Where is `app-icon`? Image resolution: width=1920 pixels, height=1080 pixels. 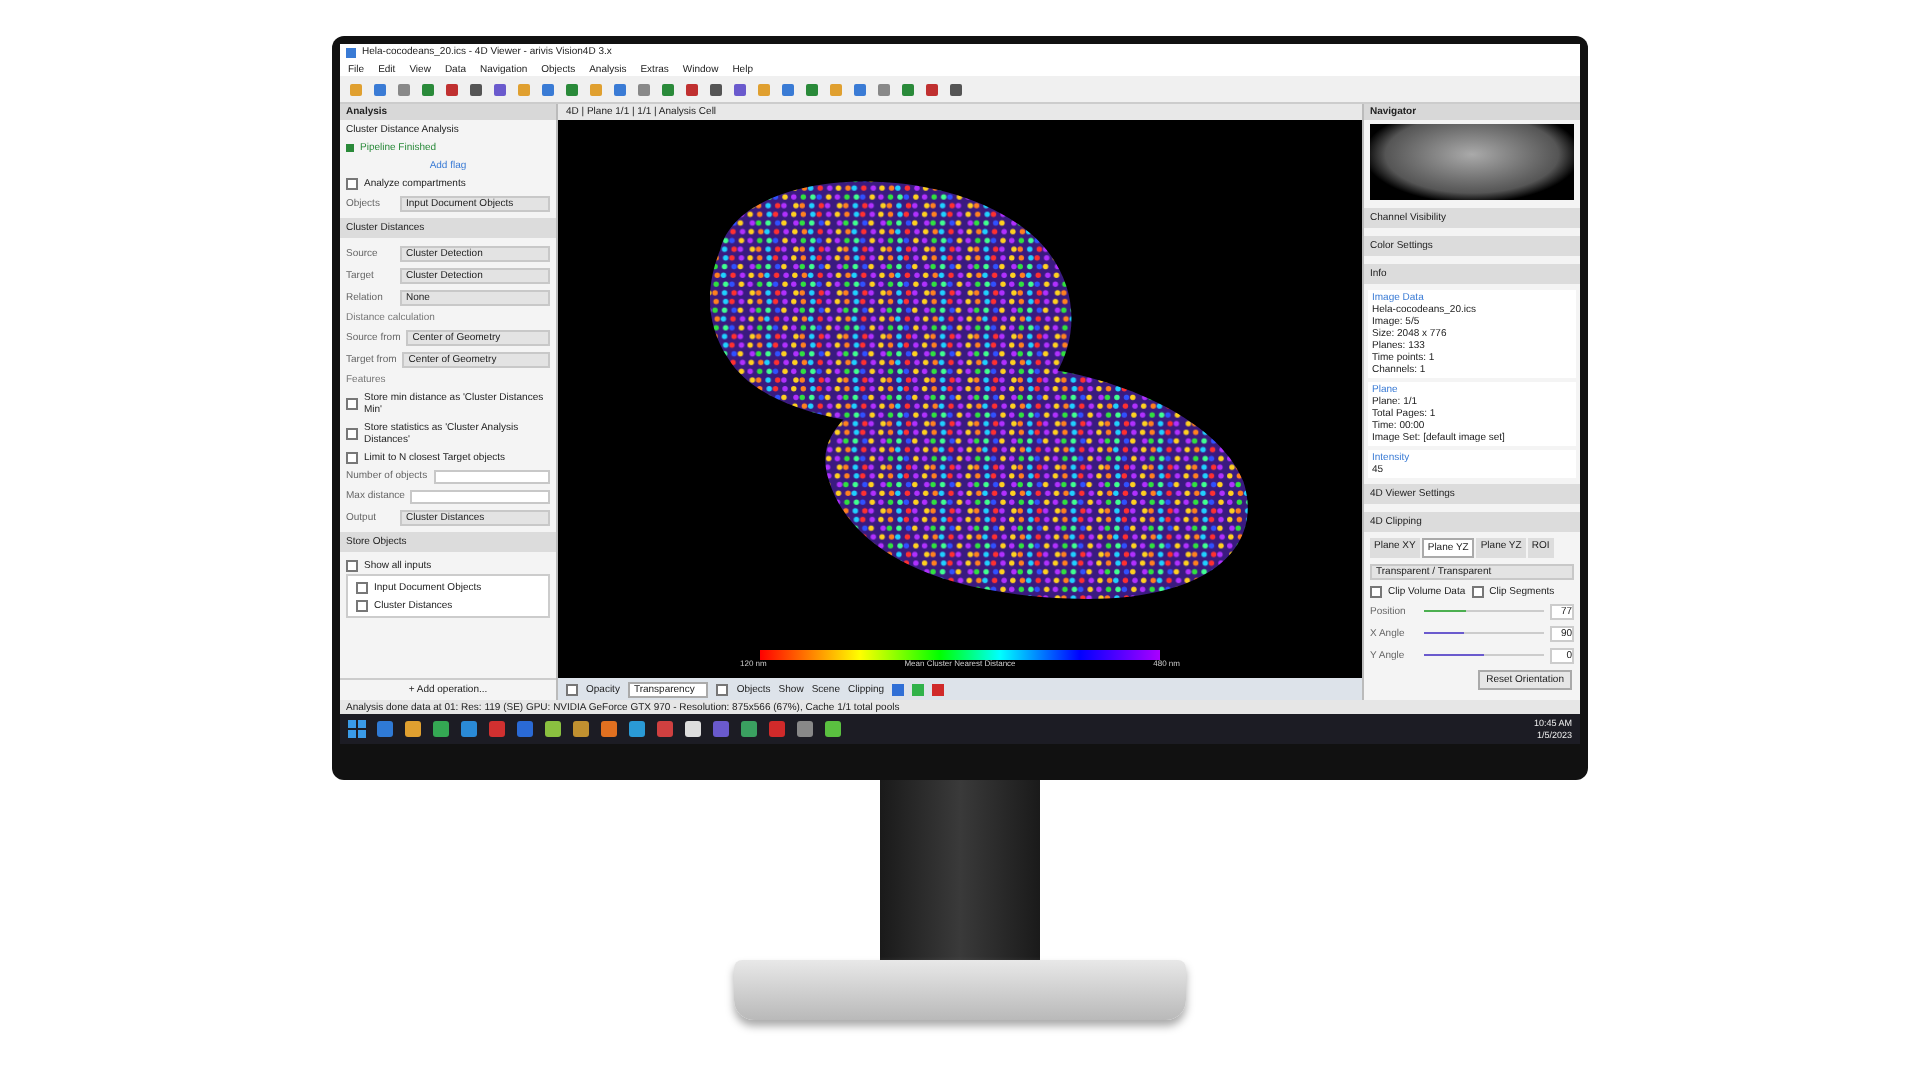 app-icon is located at coordinates (351, 53).